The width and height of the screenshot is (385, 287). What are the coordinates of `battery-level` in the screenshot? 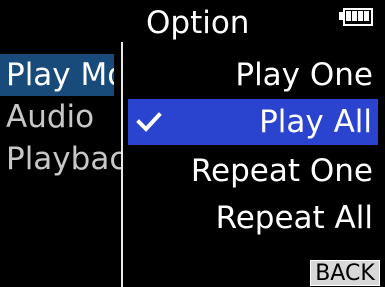 It's located at (358, 16).